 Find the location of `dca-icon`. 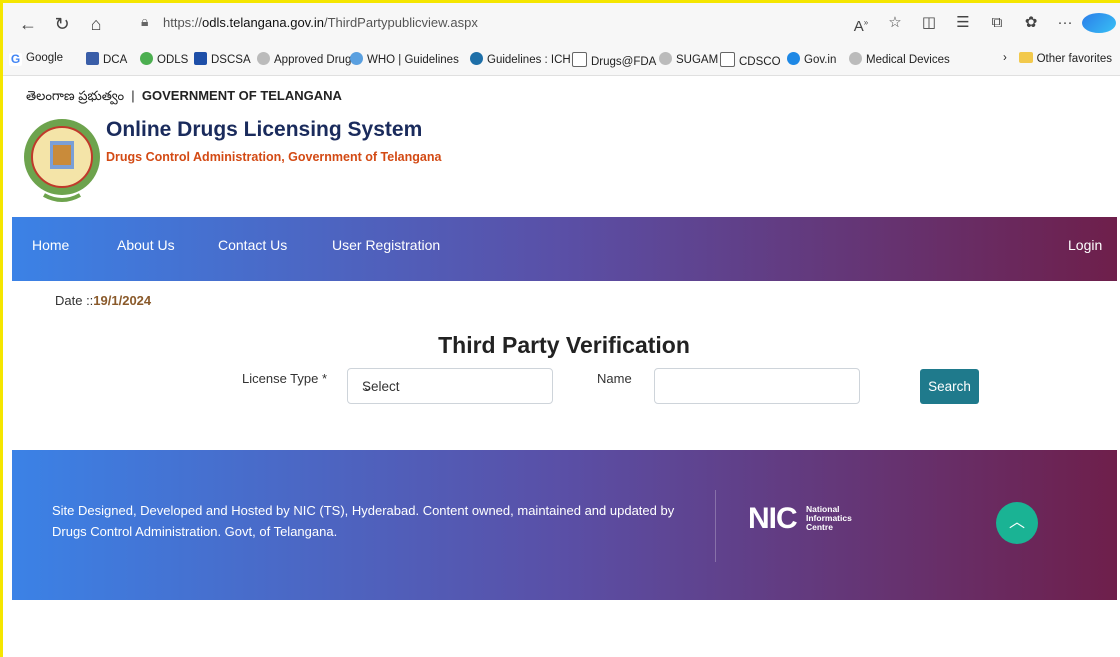

dca-icon is located at coordinates (92, 58).